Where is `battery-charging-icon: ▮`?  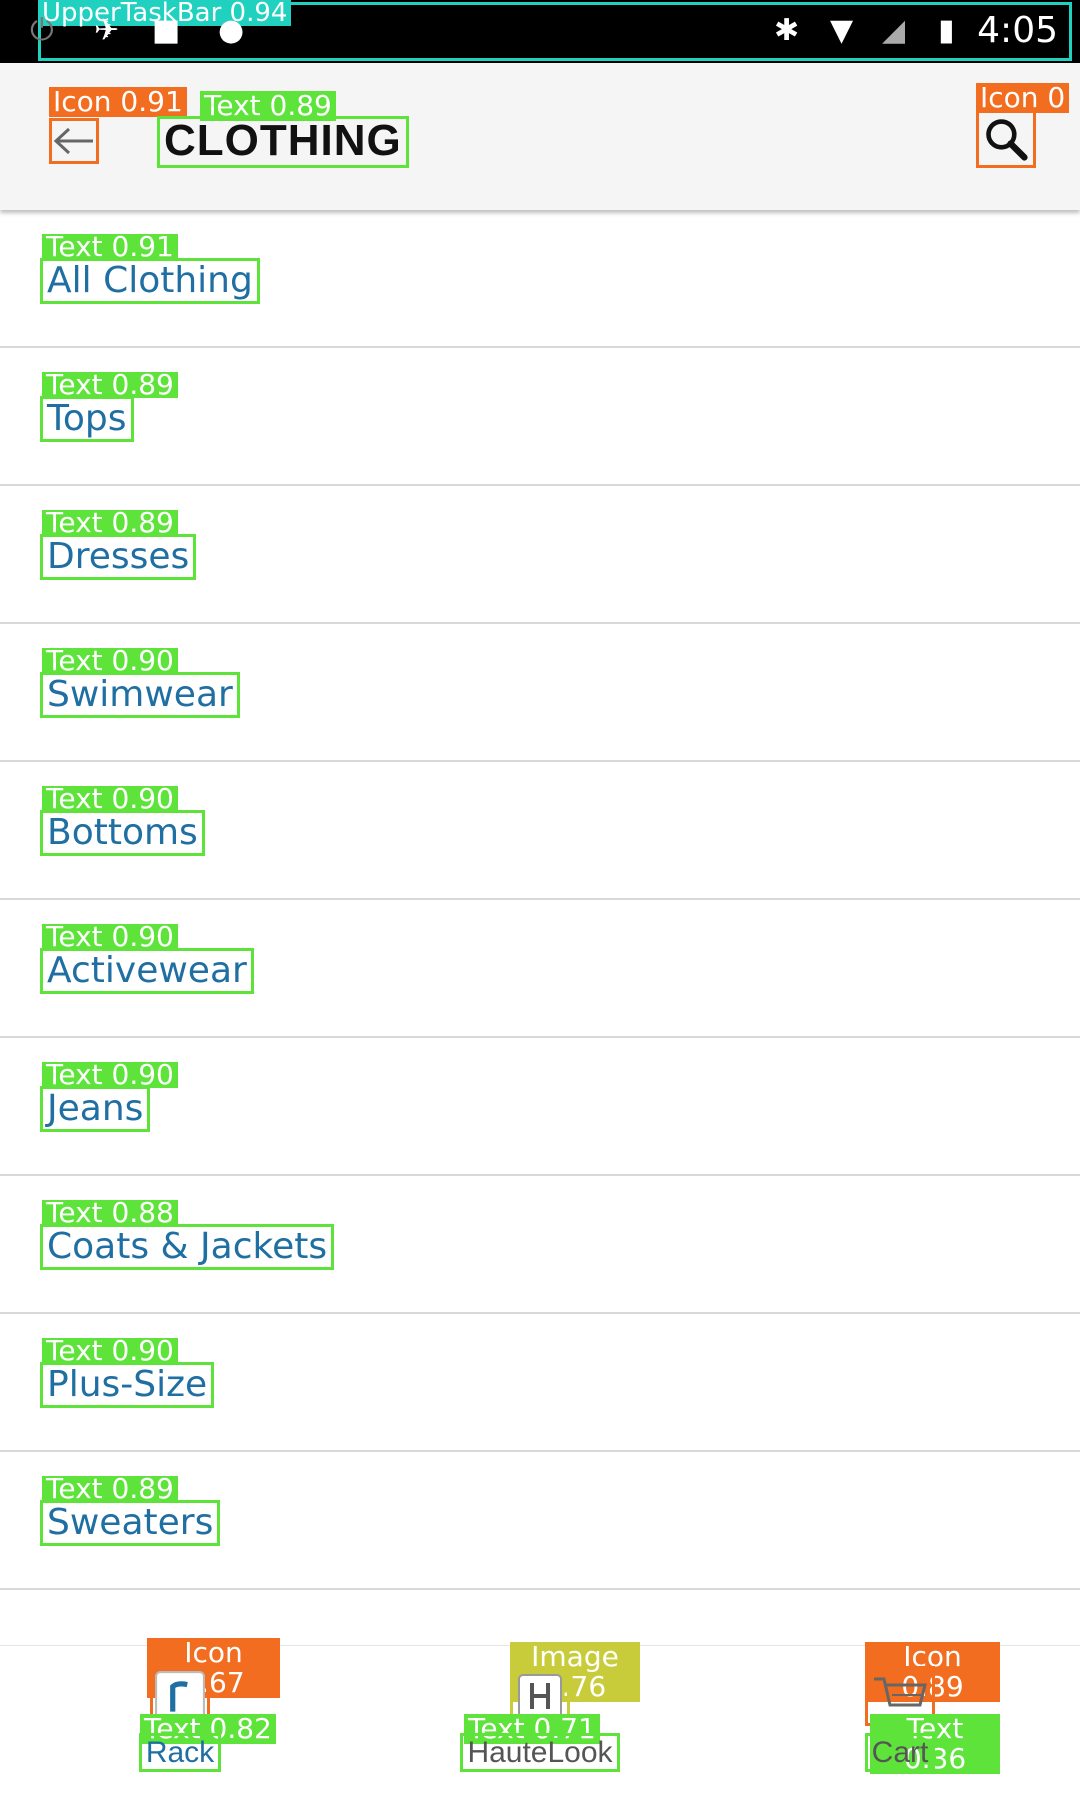
battery-charging-icon: ▮ is located at coordinates (946, 30).